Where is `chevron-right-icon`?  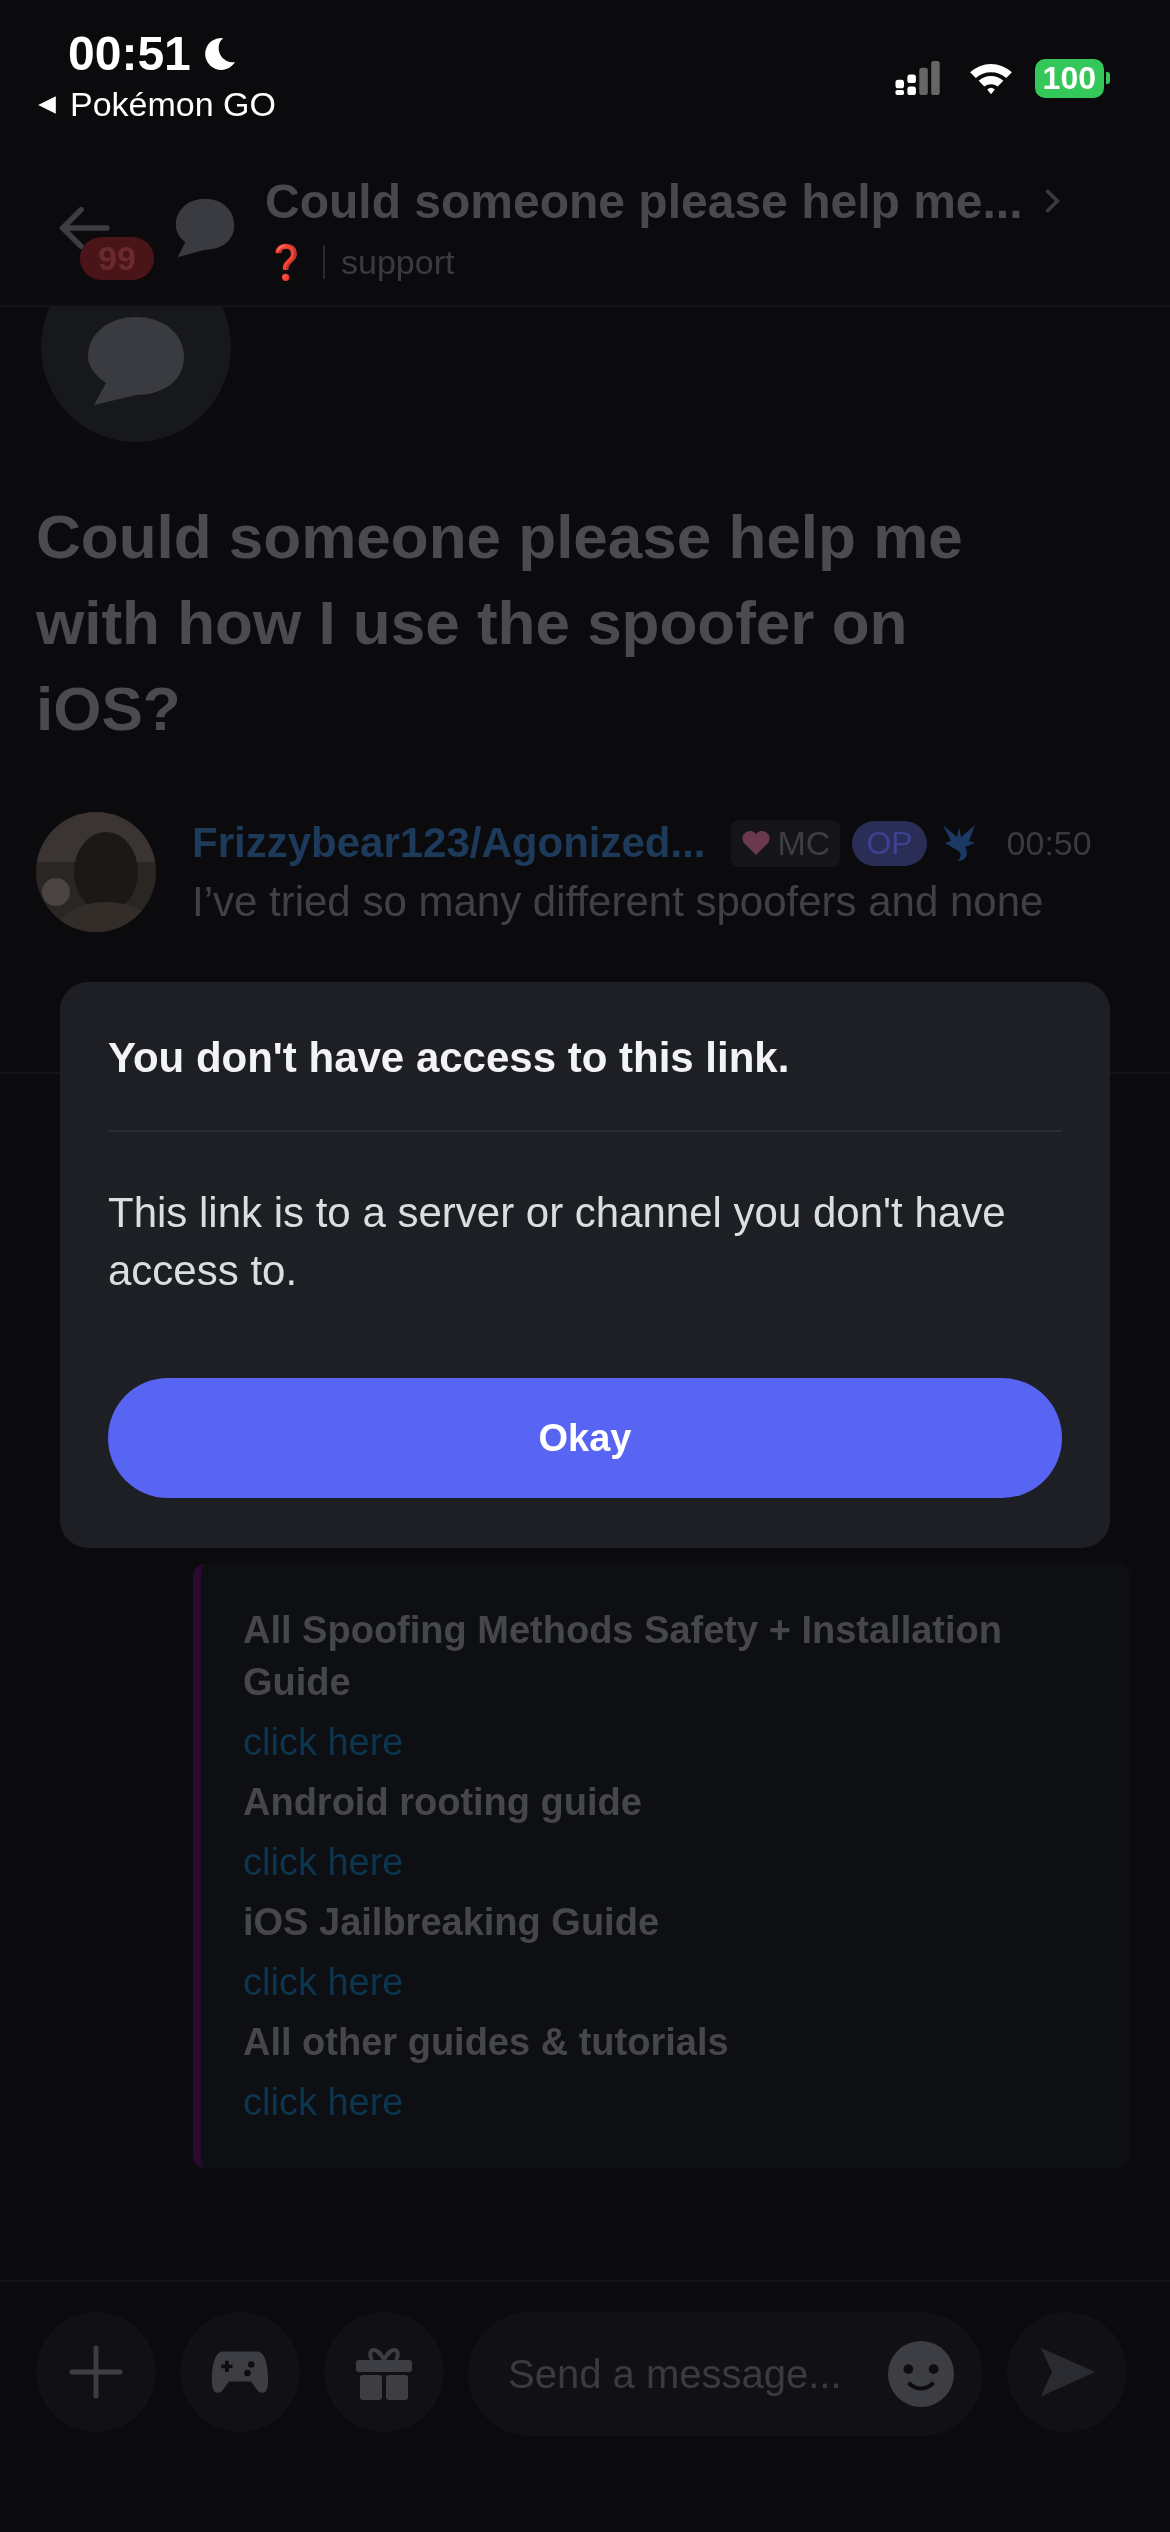
chevron-right-icon is located at coordinates (1051, 201).